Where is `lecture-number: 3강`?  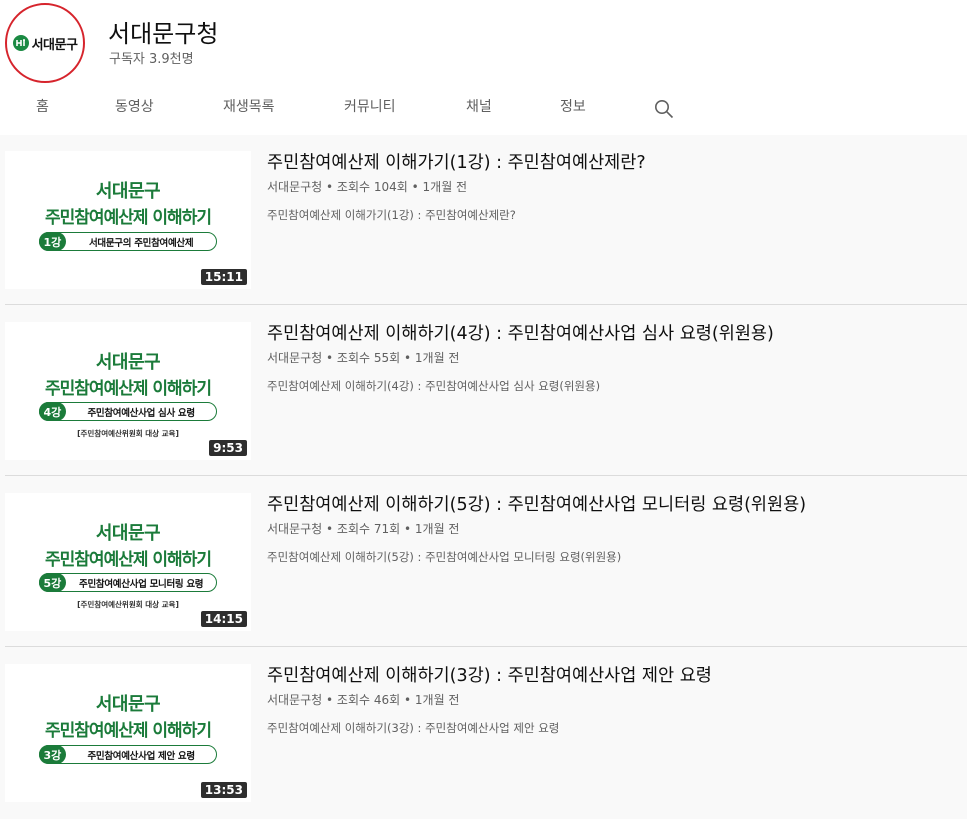 lecture-number: 3강 is located at coordinates (52, 754).